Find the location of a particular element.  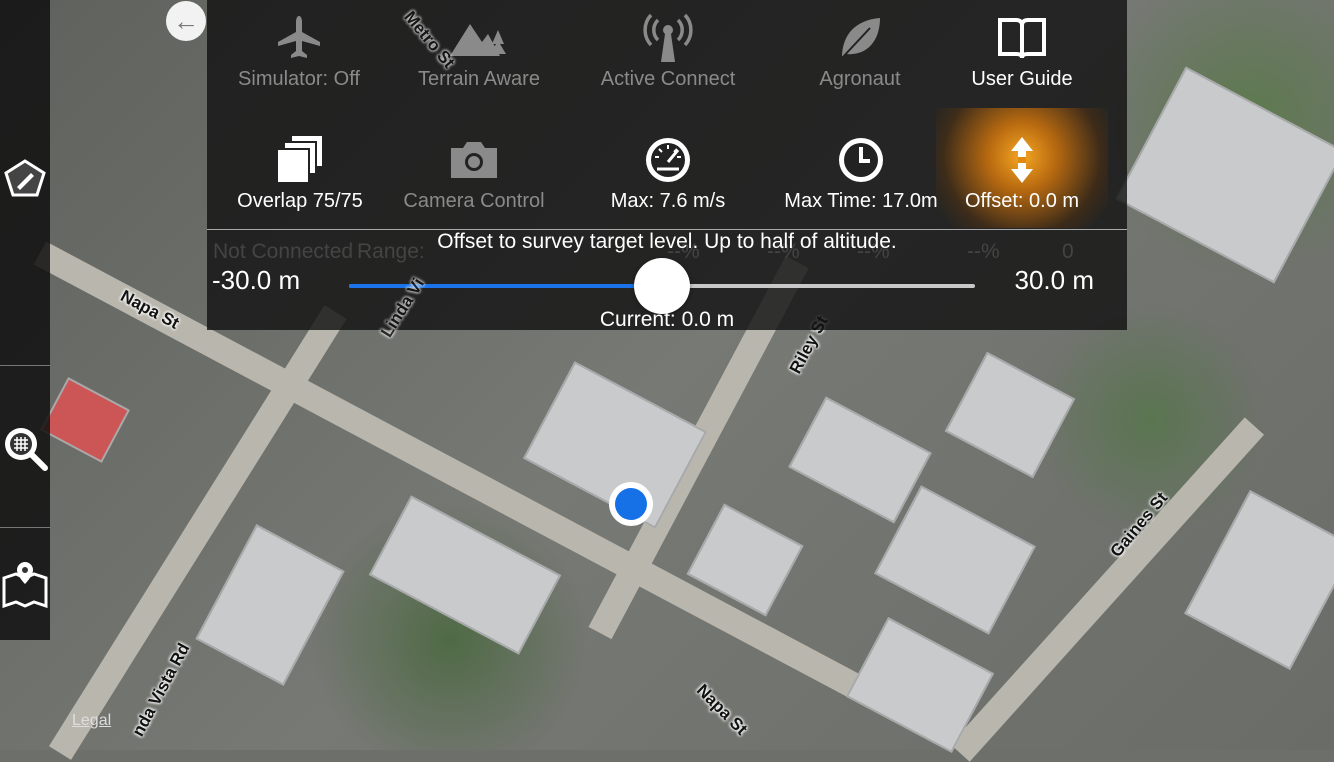

speedometer-icon is located at coordinates (668, 160).